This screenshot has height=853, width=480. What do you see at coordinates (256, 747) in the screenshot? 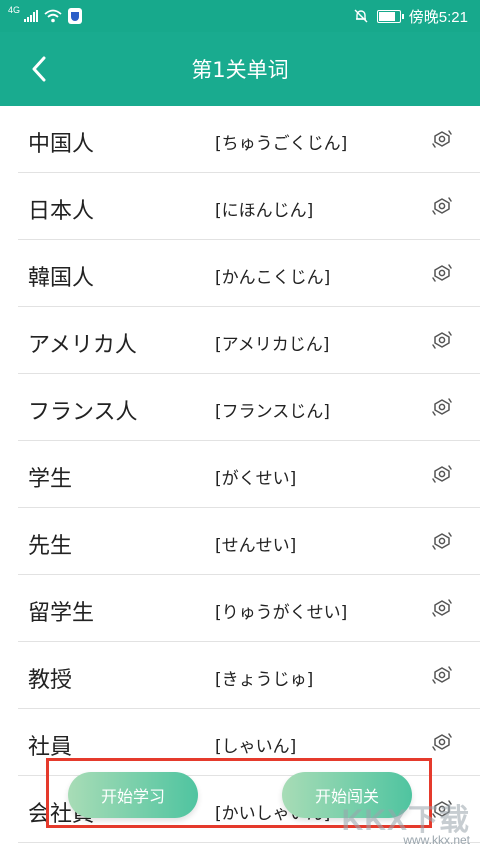
I see `word-reading: [しゃいん]` at bounding box center [256, 747].